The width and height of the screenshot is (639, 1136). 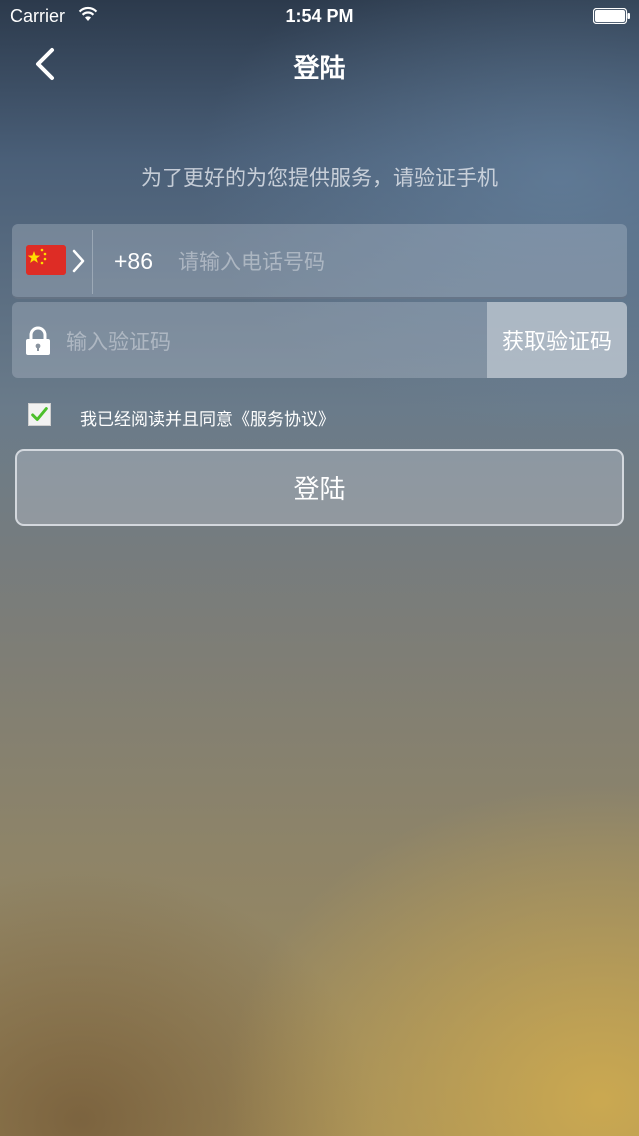 I want to click on instruction-text: 为了更好的为您提供服务，请验证手机, so click(x=319, y=178).